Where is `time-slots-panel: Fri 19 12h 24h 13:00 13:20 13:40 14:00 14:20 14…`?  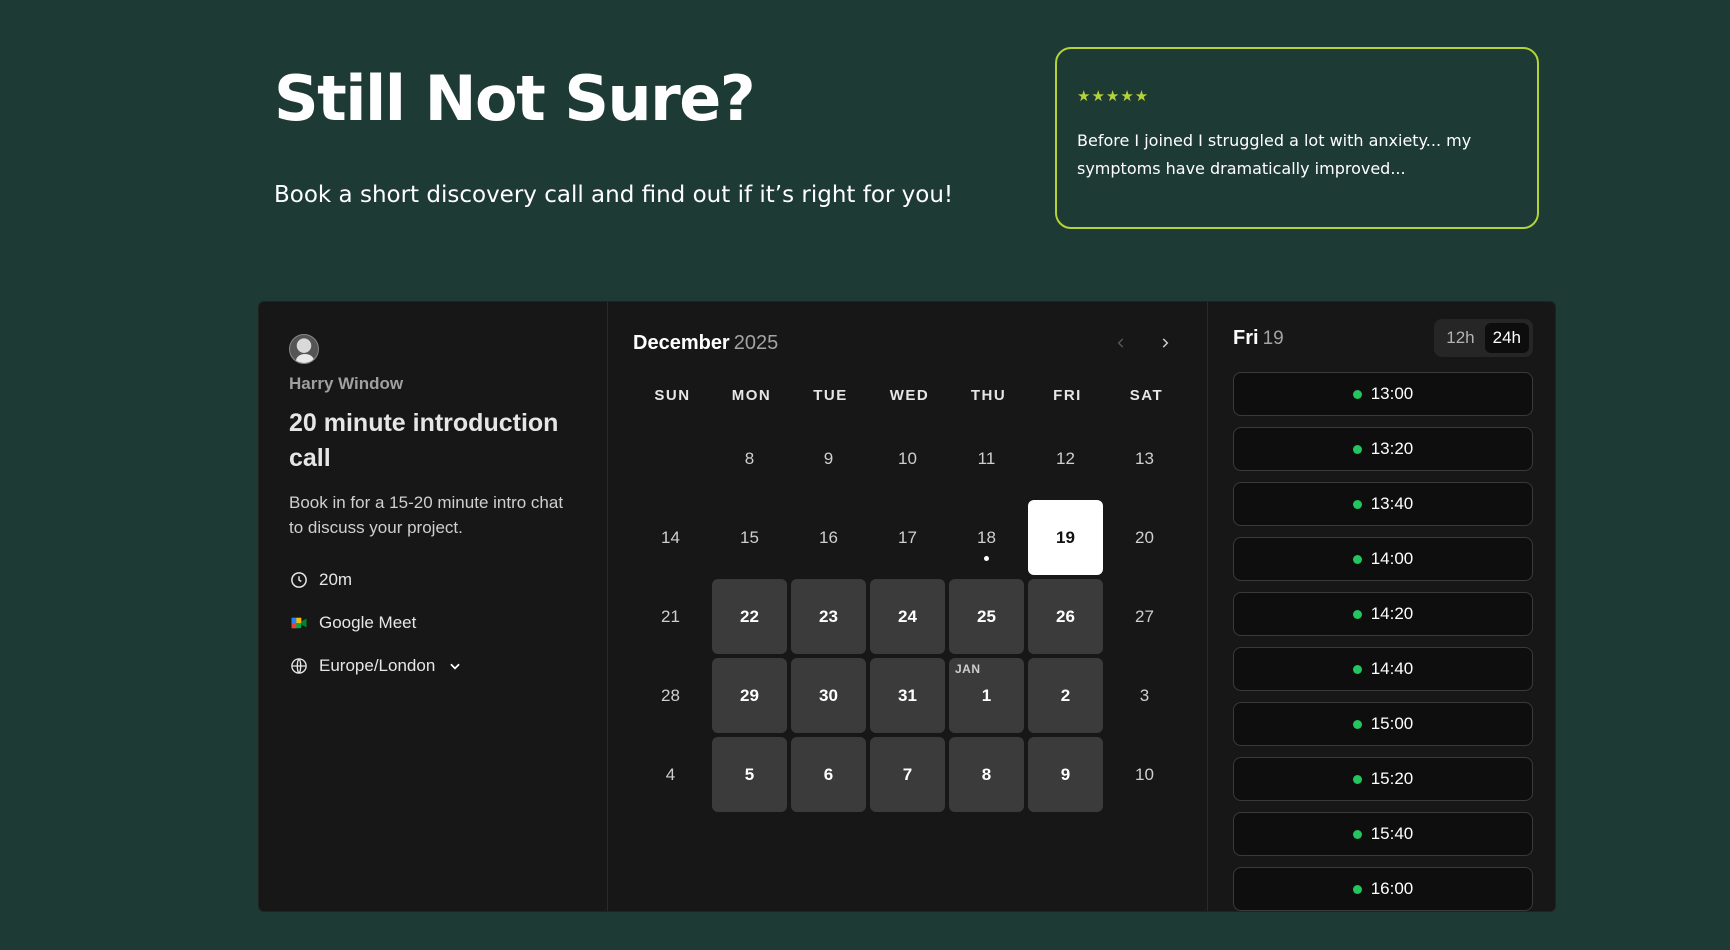 time-slots-panel: Fri 19 12h 24h 13:00 13:20 13:40 14:00 14:20 14… is located at coordinates (1381, 606).